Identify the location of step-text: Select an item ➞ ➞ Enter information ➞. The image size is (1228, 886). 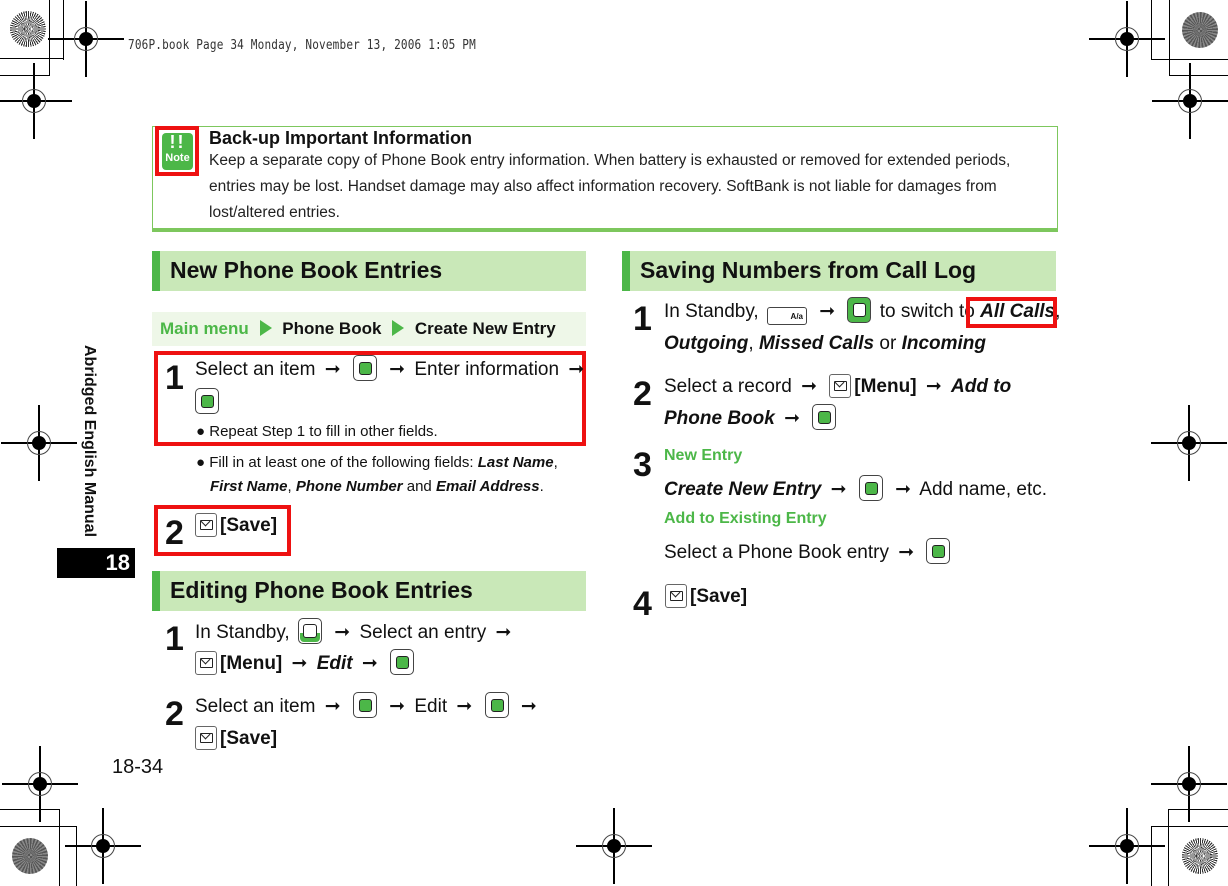
(391, 370).